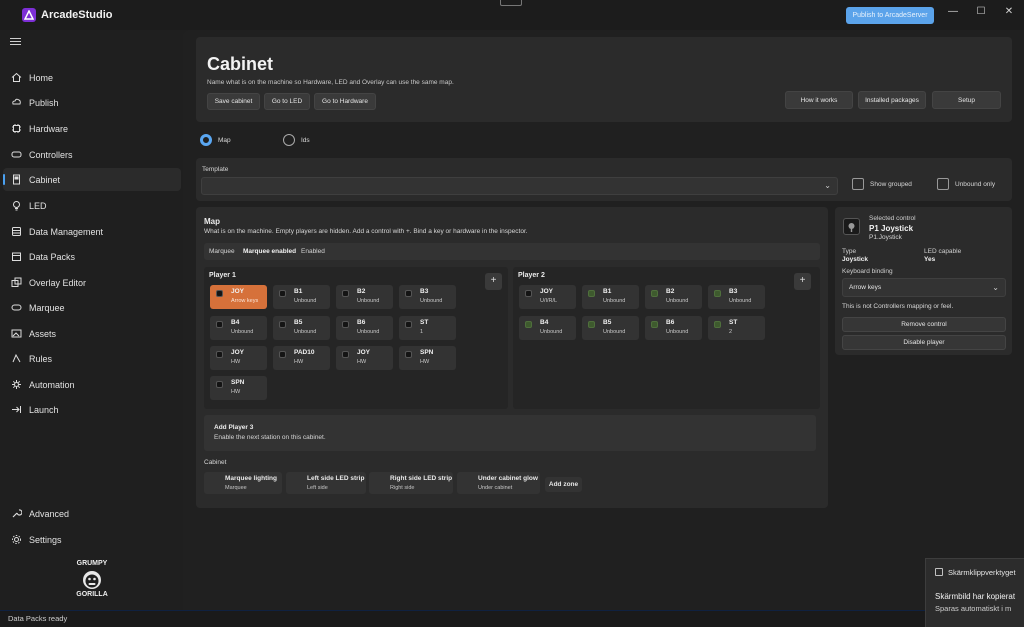 The height and width of the screenshot is (627, 1024). I want to click on bulb-icon, so click(16, 206).